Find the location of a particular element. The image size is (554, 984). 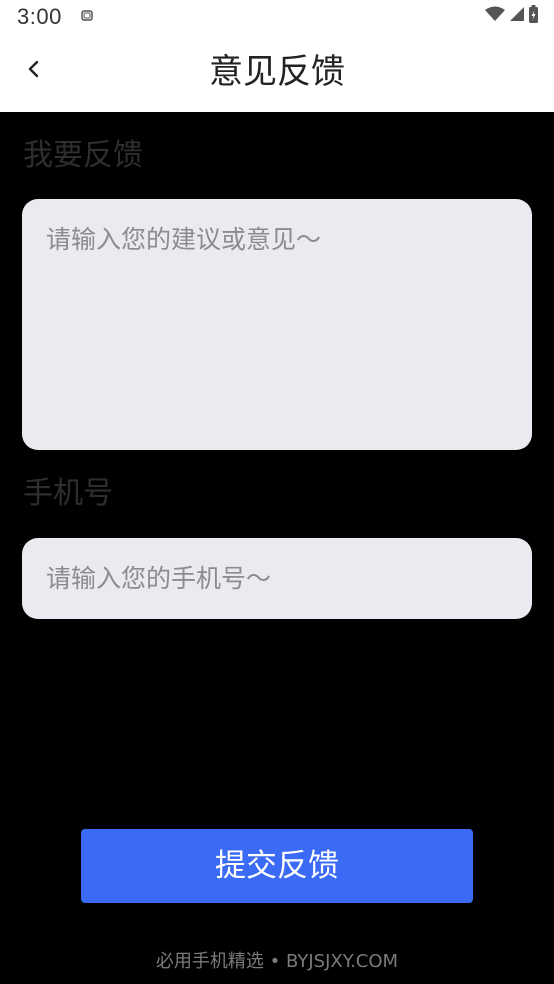

page-title: 意见反馈 is located at coordinates (277, 72).